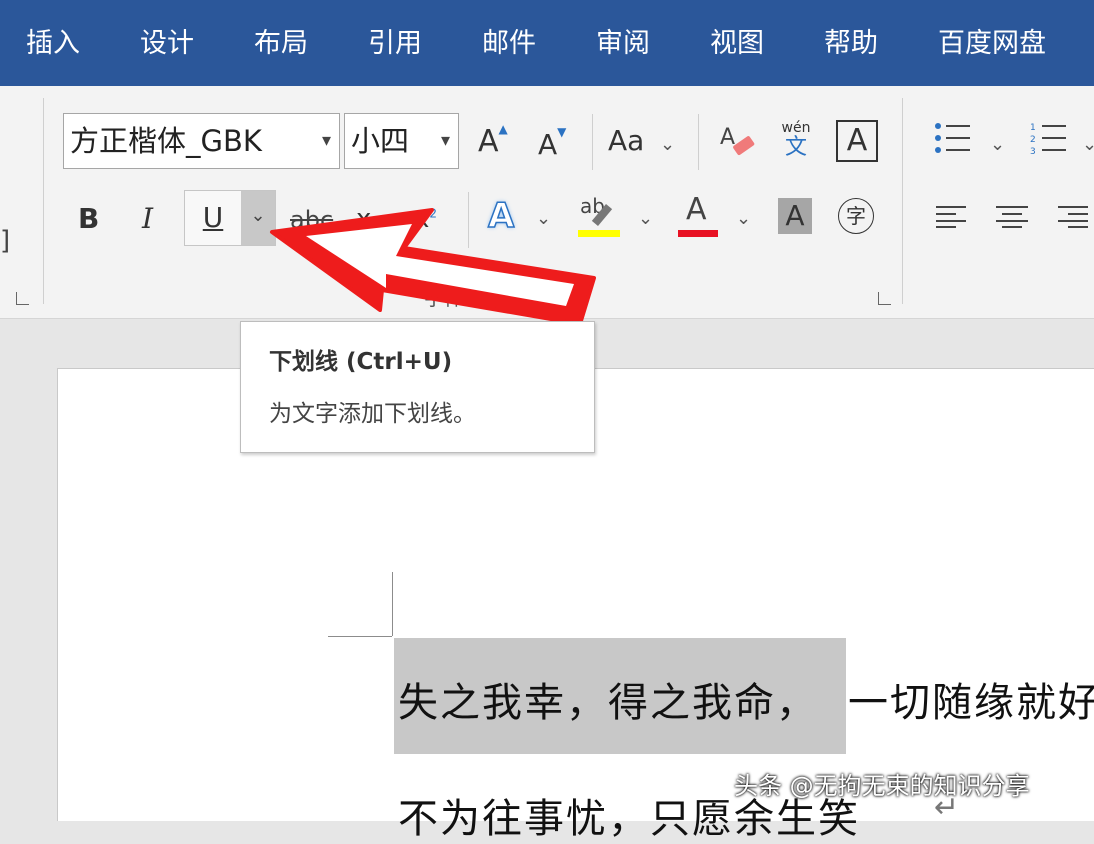 The image size is (1094, 844). I want to click on tooltip-title: 下划线 (Ctrl+U), so click(361, 362).